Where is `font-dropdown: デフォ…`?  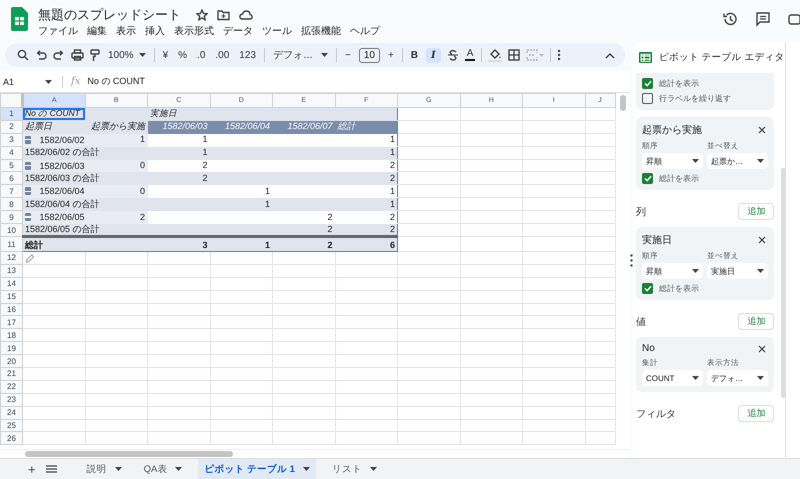
font-dropdown: デフォ… is located at coordinates (300, 55).